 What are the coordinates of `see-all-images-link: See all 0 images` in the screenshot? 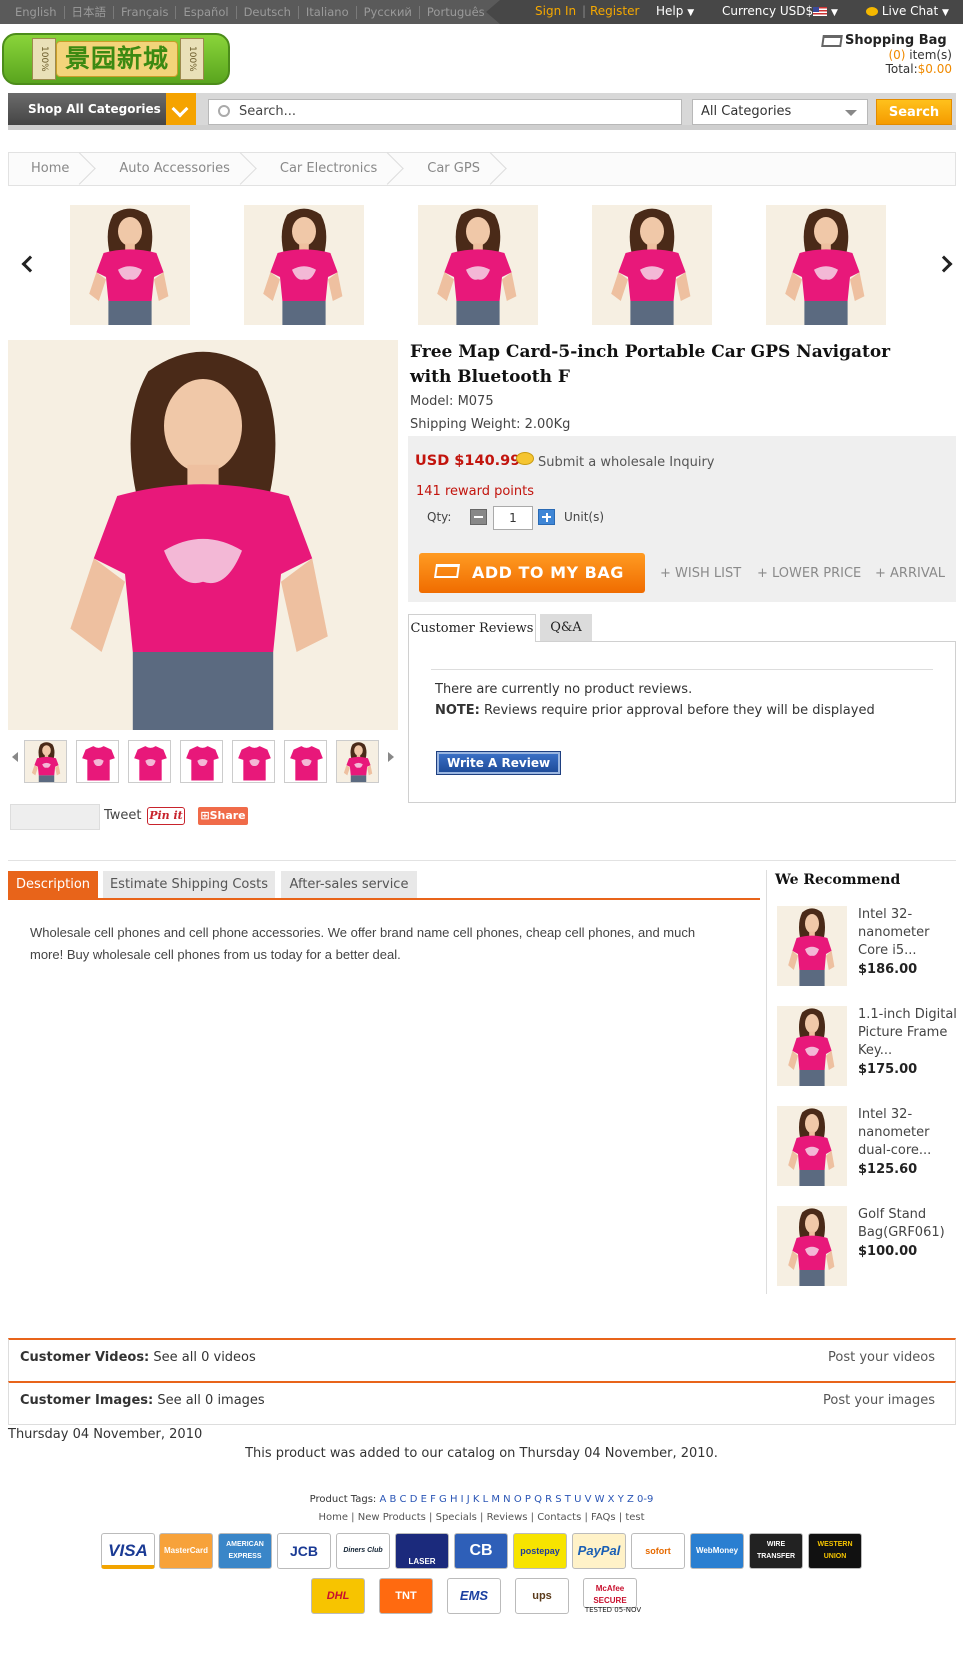 It's located at (208, 1400).